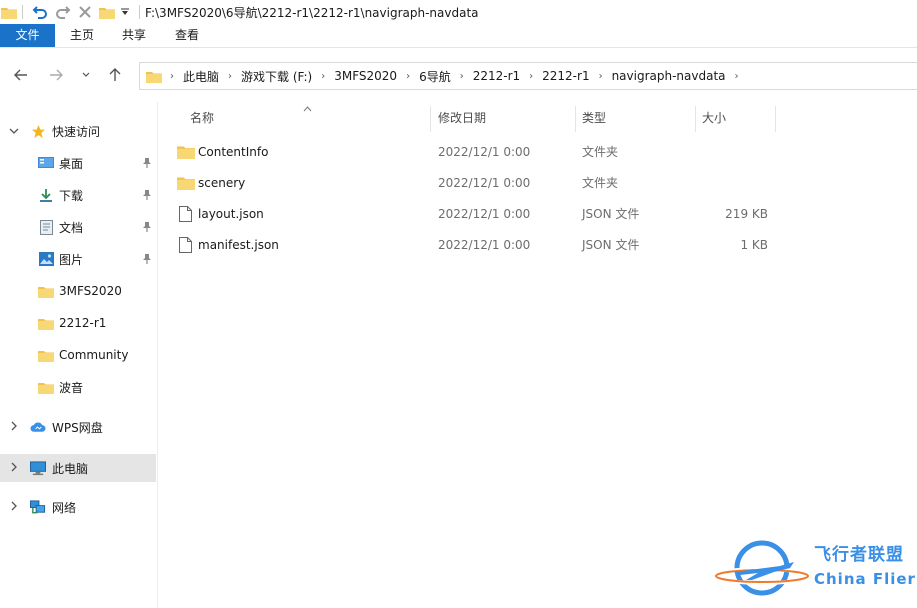 Image resolution: width=917 pixels, height=608 pixels. What do you see at coordinates (139, 12) in the screenshot?
I see `toolbar-divider` at bounding box center [139, 12].